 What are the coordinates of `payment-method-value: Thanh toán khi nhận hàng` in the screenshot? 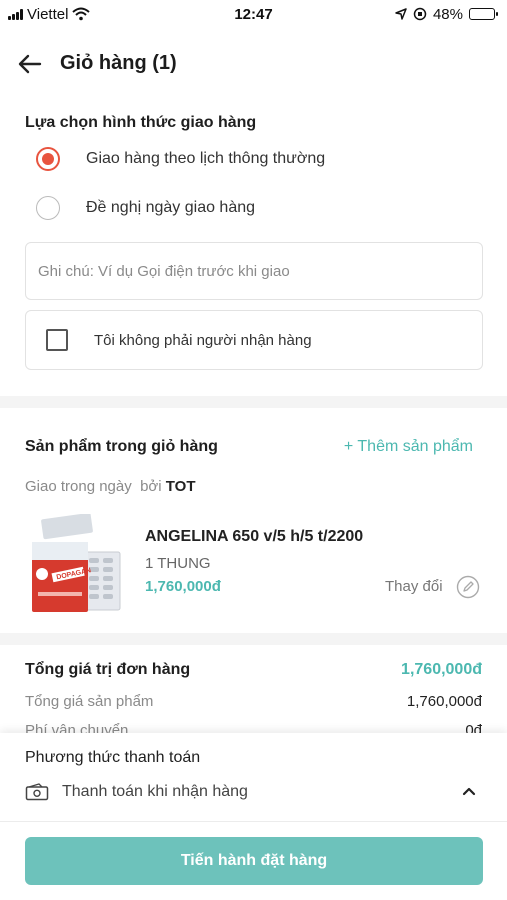 It's located at (155, 792).